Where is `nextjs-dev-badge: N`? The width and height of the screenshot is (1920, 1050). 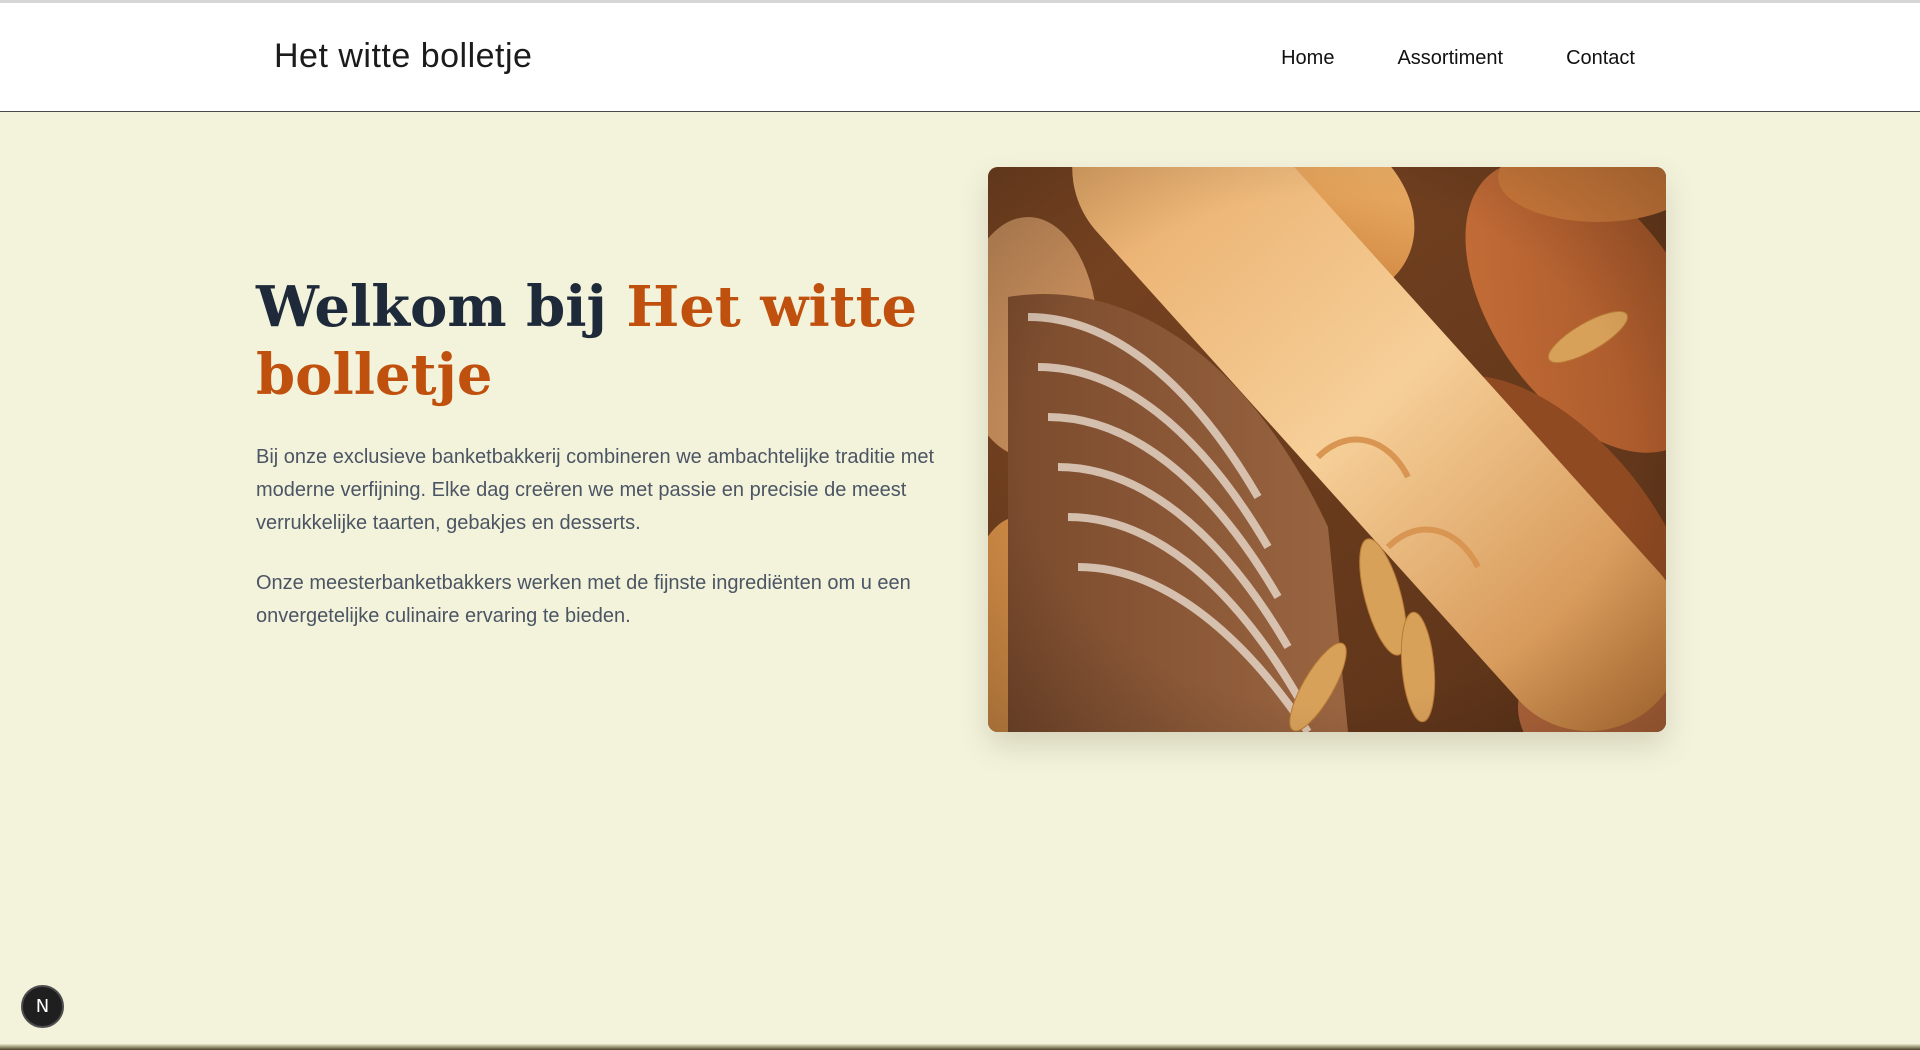 nextjs-dev-badge: N is located at coordinates (42, 1006).